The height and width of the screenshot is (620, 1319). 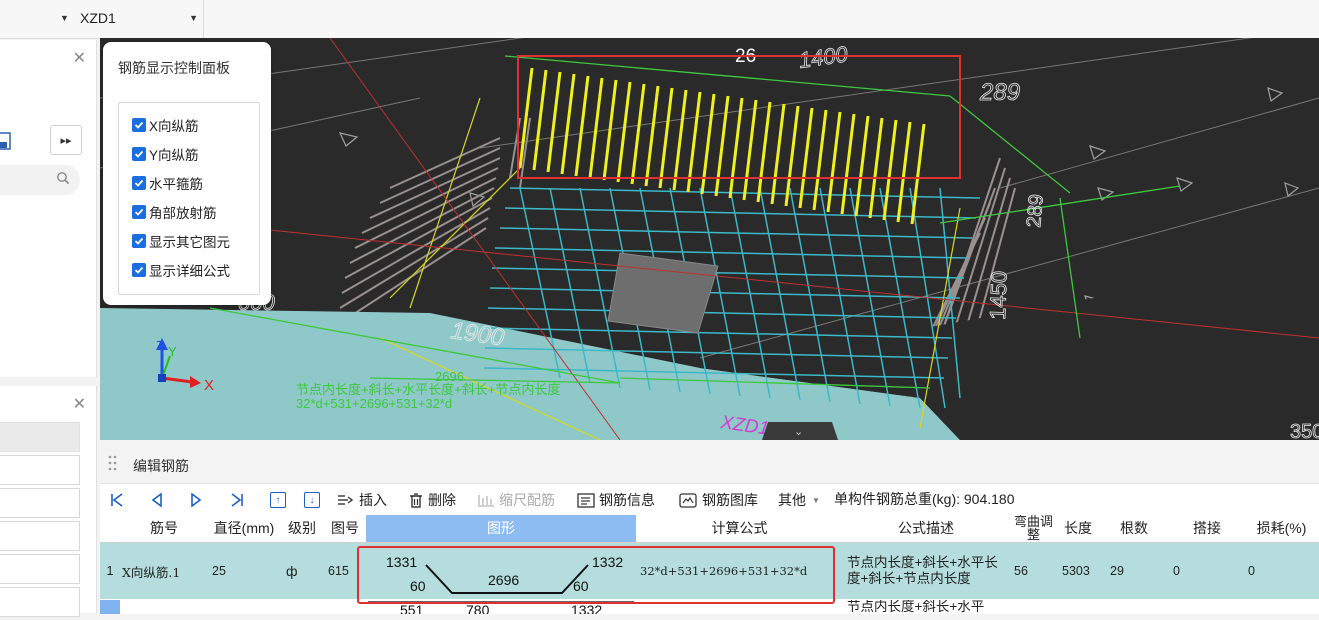 What do you see at coordinates (278, 500) in the screenshot?
I see `move-up-button: ↑` at bounding box center [278, 500].